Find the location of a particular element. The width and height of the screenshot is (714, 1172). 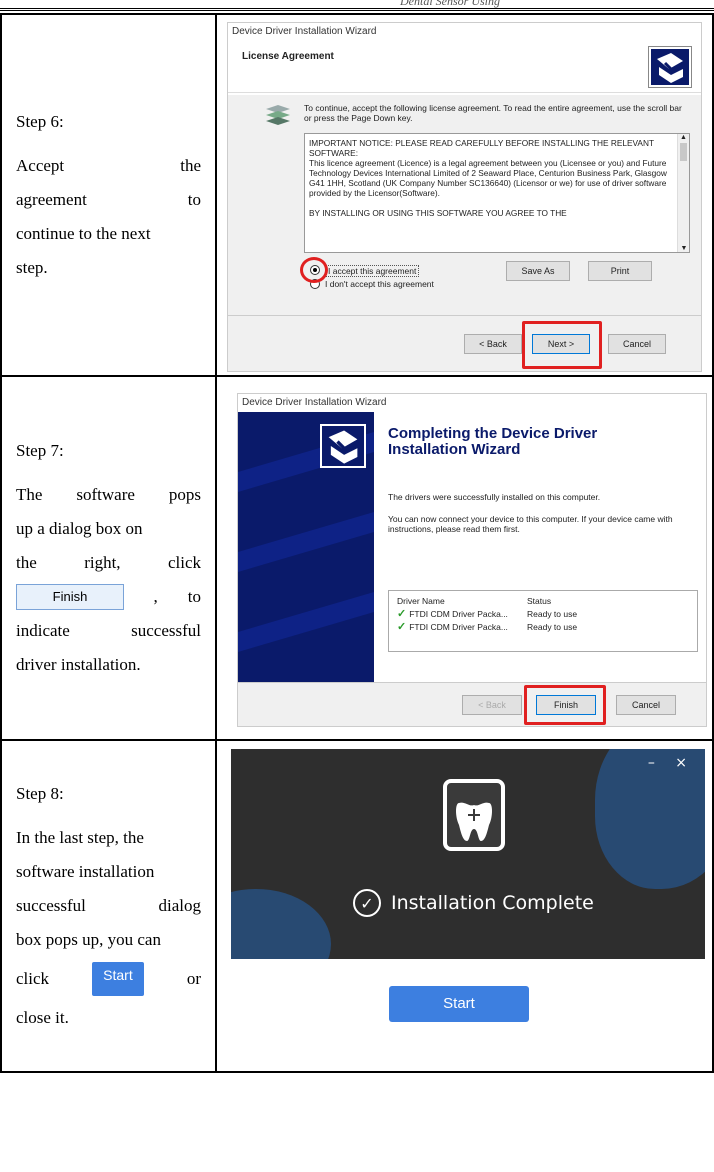

step8-line: close it. is located at coordinates (42, 1017).